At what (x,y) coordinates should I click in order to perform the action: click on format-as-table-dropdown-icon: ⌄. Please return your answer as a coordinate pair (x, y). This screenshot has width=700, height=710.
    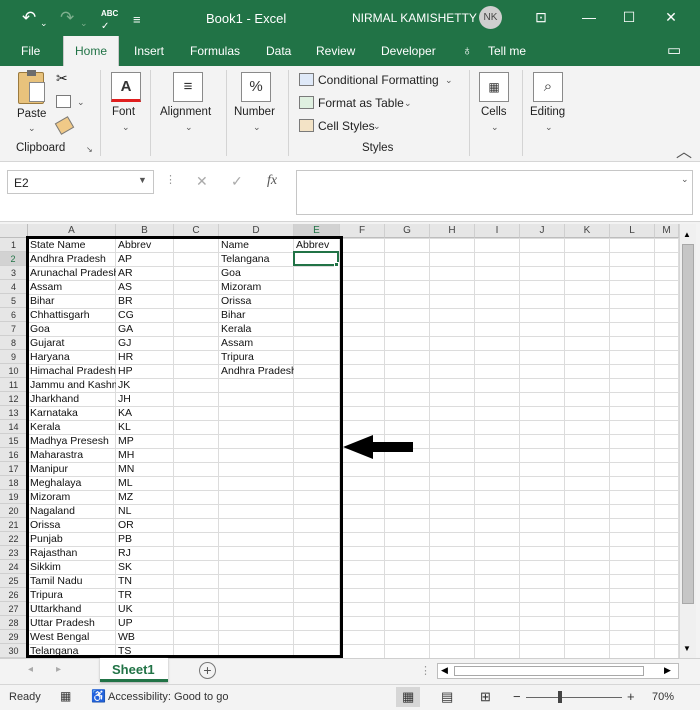
    Looking at the image, I should click on (408, 103).